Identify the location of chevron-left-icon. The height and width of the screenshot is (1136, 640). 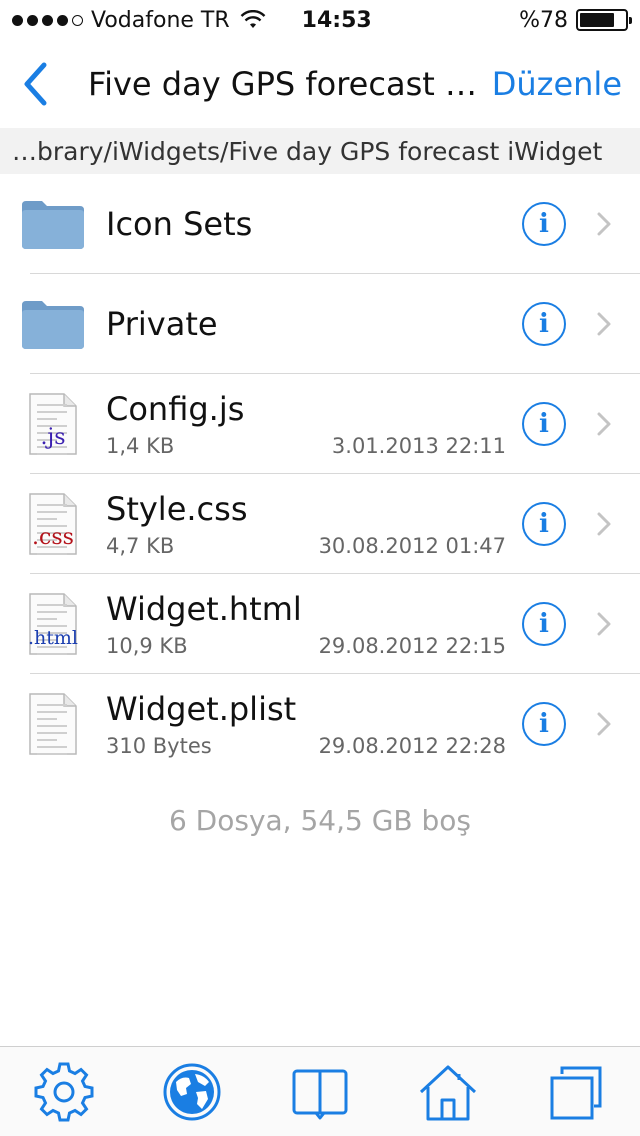
(35, 84).